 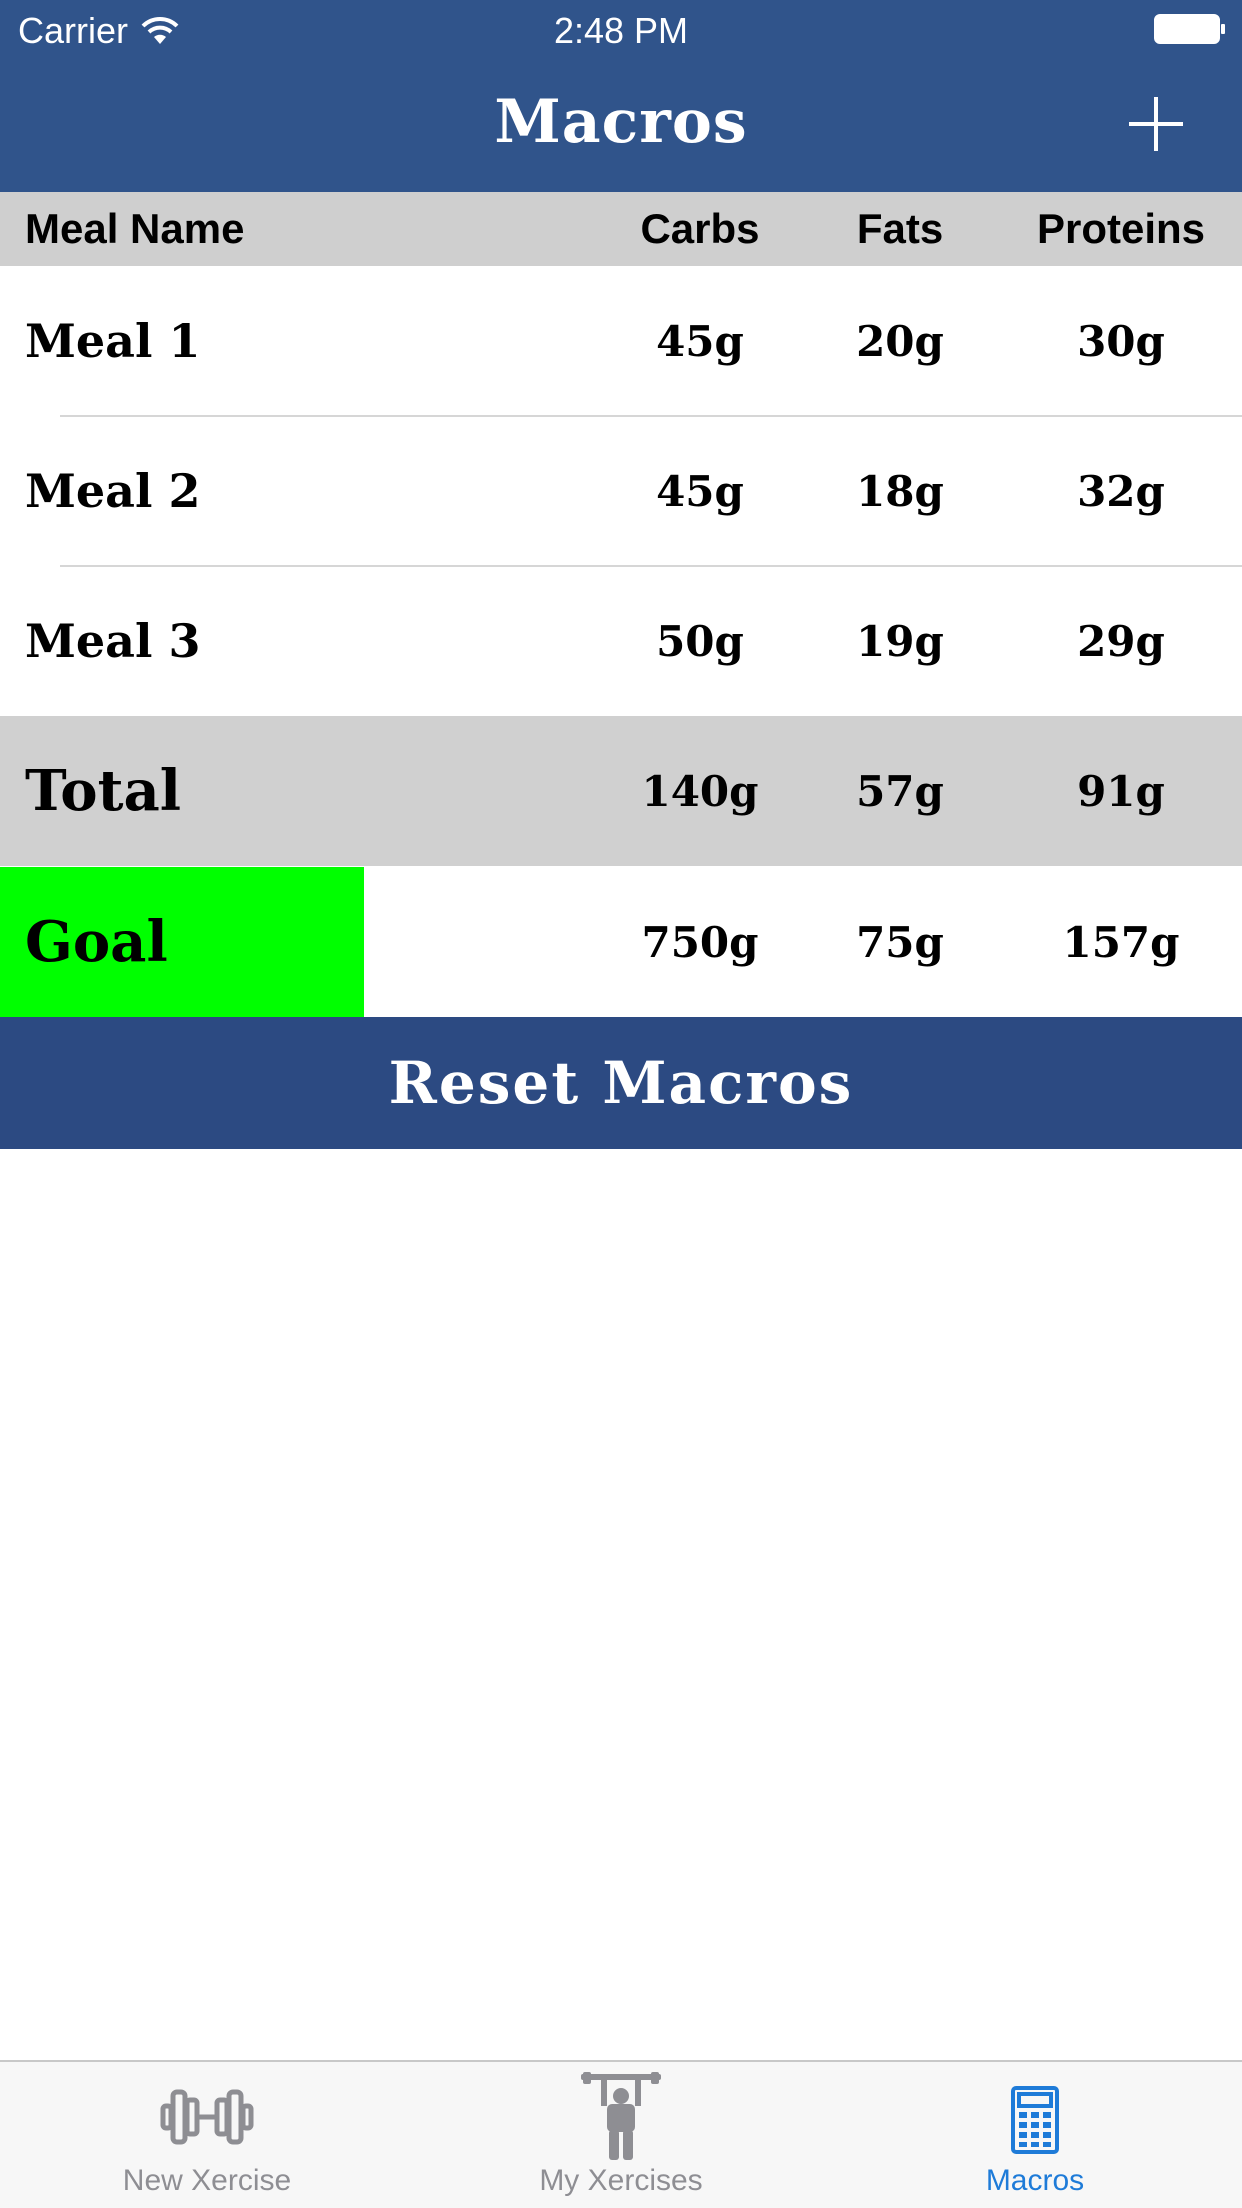 I want to click on goal-carbs: 750g, so click(x=700, y=942).